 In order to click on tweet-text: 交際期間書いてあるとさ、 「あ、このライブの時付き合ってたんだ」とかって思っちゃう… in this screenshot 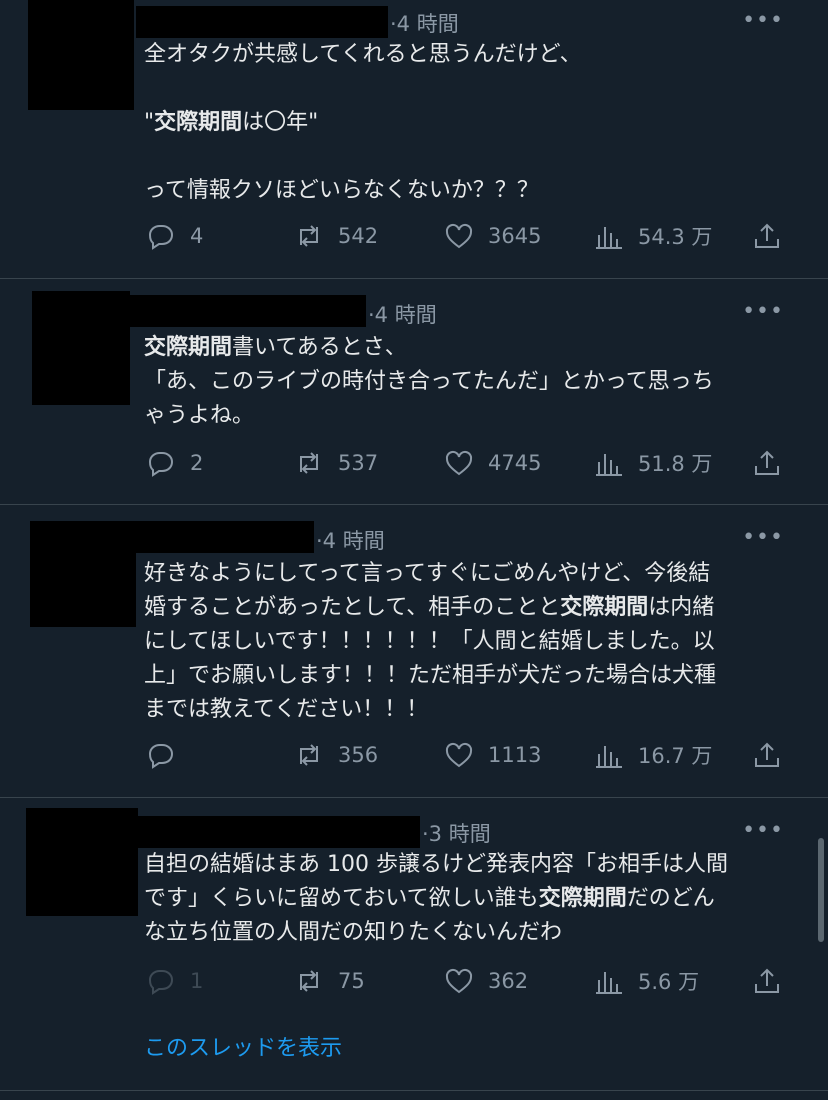, I will do `click(469, 382)`.